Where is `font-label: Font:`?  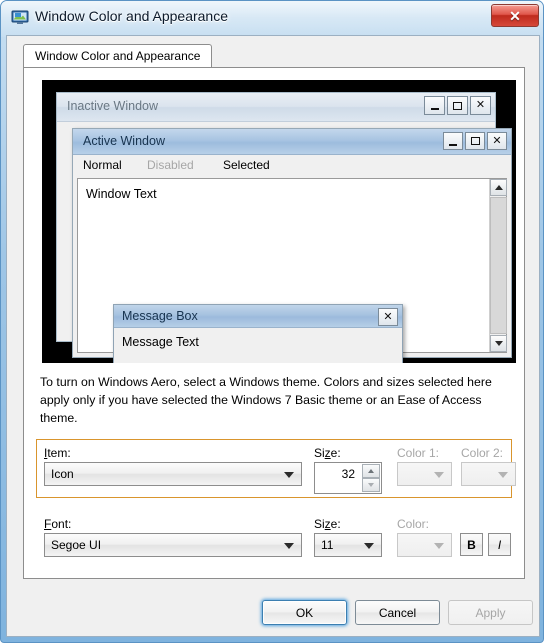 font-label: Font: is located at coordinates (58, 524).